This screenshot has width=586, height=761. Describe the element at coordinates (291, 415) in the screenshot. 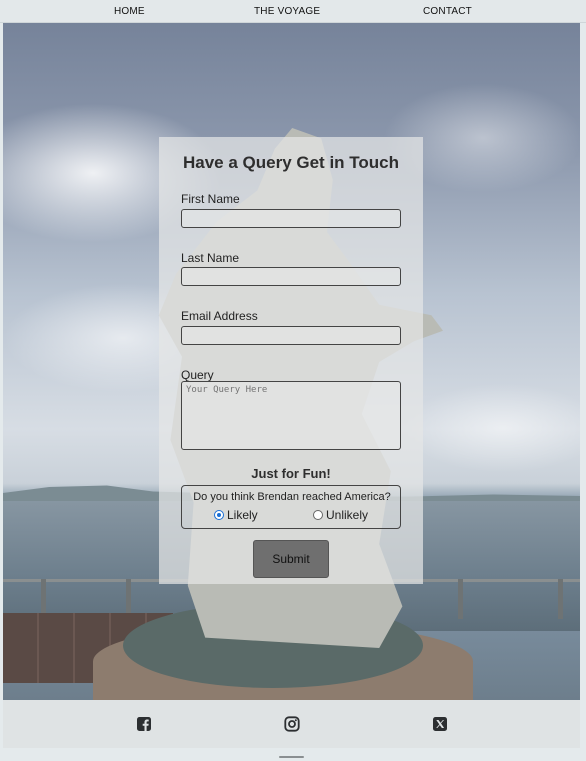

I see `query-textarea` at that location.